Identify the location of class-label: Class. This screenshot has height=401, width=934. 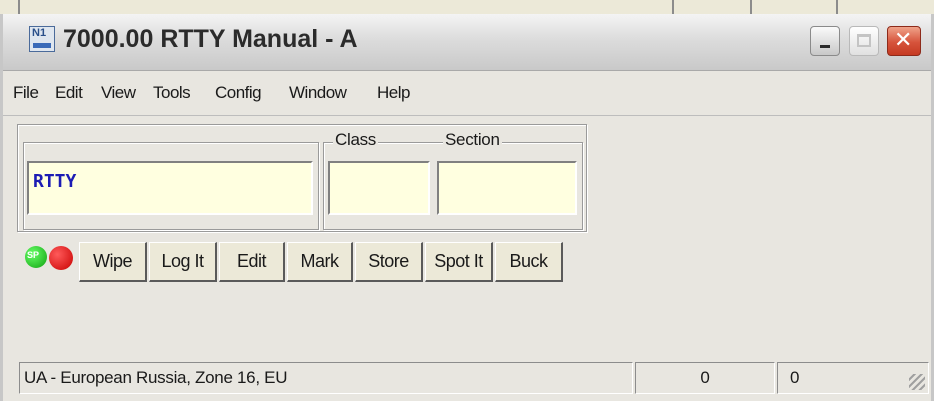
(356, 140).